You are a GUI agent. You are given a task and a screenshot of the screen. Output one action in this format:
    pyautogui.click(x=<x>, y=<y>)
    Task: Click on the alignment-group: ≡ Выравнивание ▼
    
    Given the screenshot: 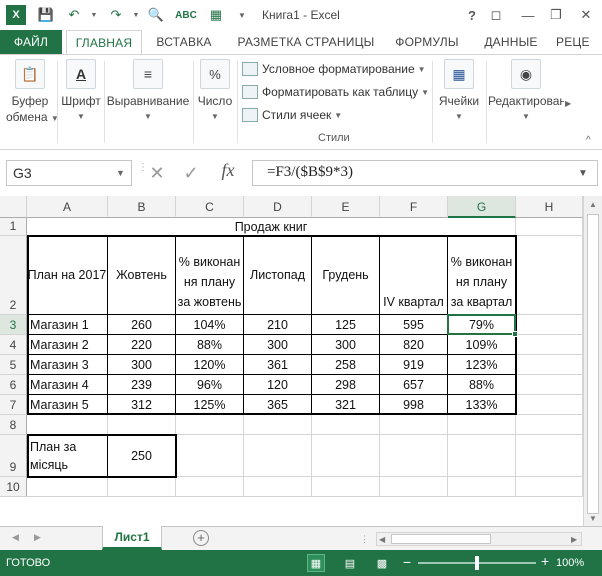 What is the action you would take?
    pyautogui.click(x=148, y=92)
    